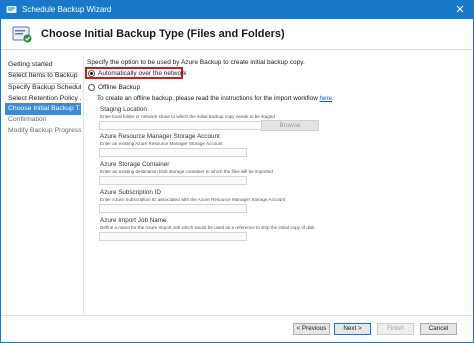 The image size is (474, 343). What do you see at coordinates (22, 34) in the screenshot?
I see `backup-wizard-icon` at bounding box center [22, 34].